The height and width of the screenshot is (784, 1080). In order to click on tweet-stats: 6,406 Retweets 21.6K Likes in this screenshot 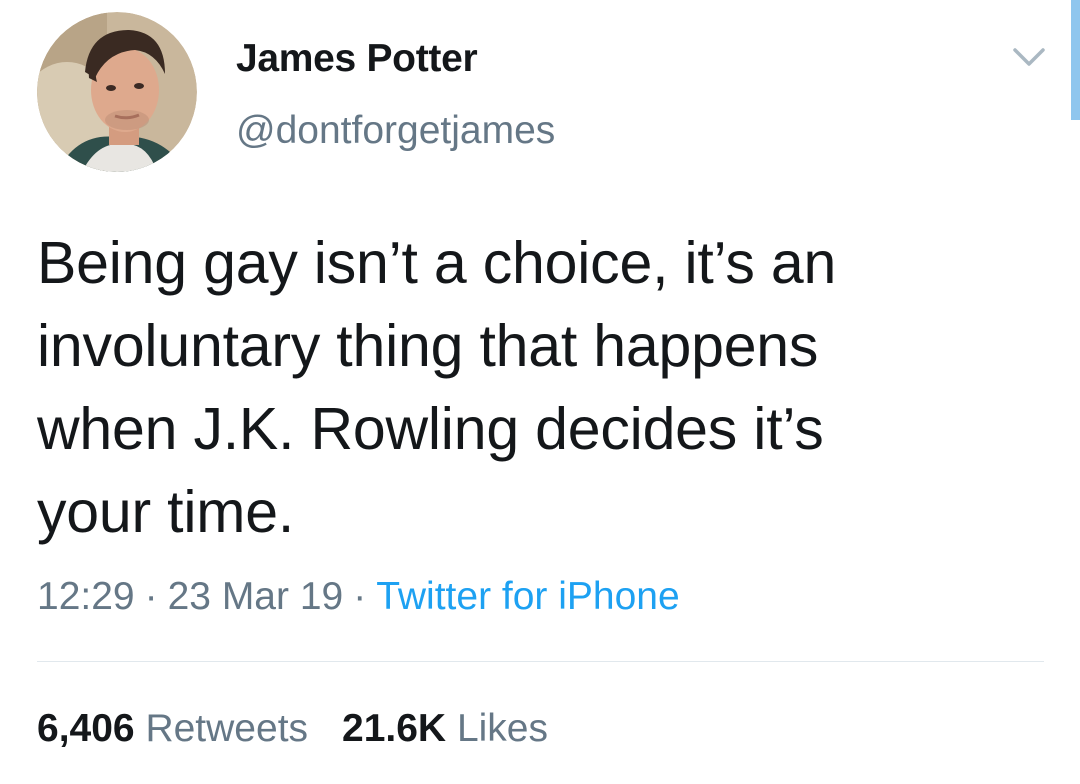, I will do `click(292, 729)`.